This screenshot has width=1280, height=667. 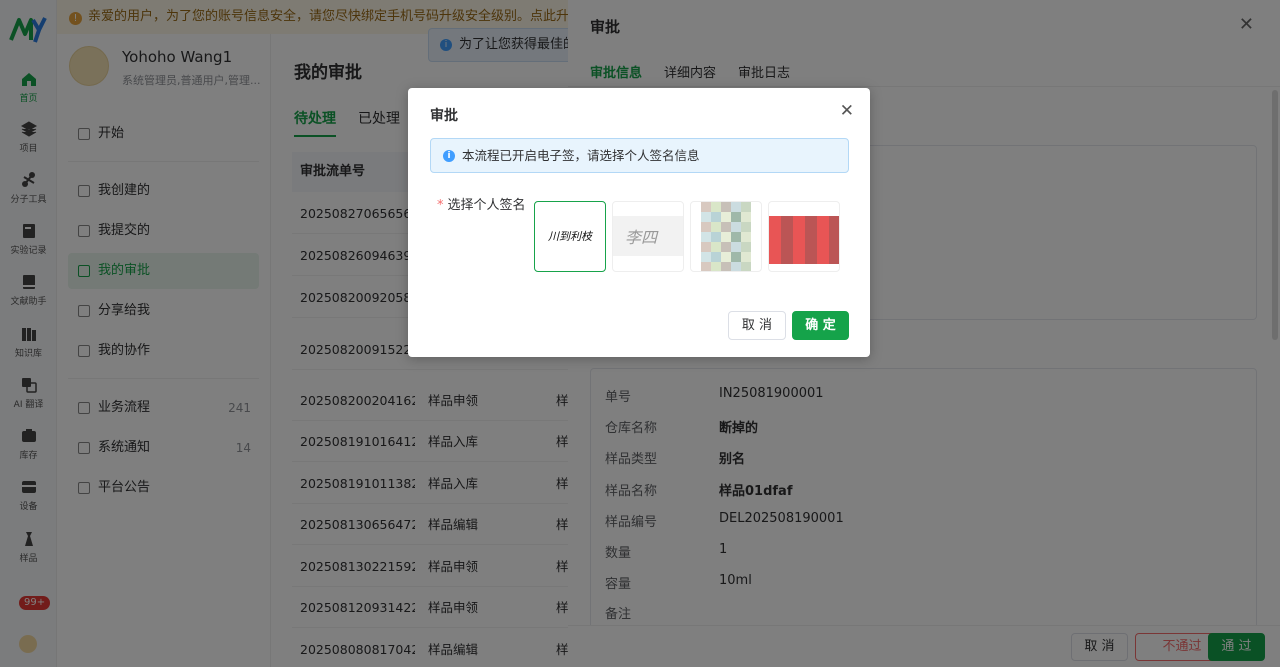 I want to click on required-mark: *, so click(x=440, y=205).